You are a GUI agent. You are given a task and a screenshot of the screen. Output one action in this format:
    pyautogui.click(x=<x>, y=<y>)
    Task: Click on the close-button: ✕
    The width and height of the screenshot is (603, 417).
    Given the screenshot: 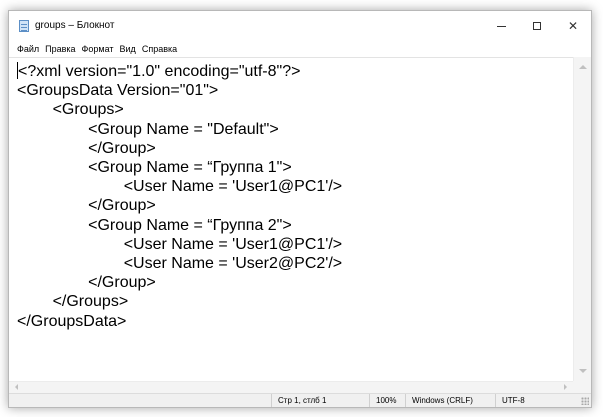 What is the action you would take?
    pyautogui.click(x=573, y=26)
    